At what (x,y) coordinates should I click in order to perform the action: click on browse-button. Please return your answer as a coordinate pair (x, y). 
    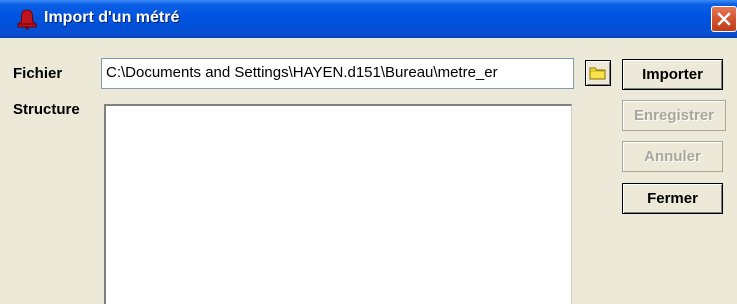
    Looking at the image, I should click on (598, 73).